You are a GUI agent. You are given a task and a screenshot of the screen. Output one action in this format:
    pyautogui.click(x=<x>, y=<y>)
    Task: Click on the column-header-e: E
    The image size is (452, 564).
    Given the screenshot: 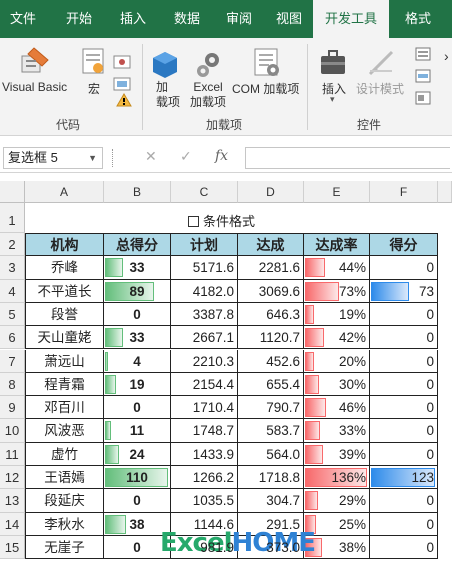 What is the action you would take?
    pyautogui.click(x=337, y=192)
    